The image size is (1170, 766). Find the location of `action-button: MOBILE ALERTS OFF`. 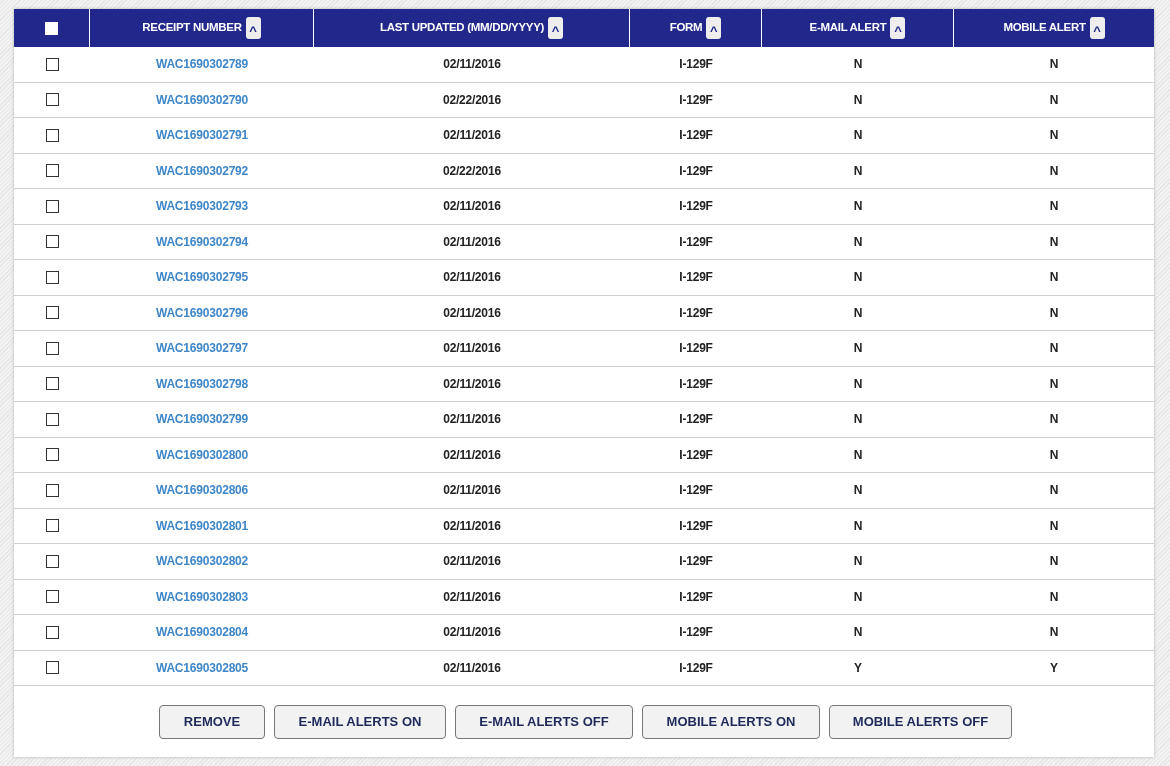

action-button: MOBILE ALERTS OFF is located at coordinates (920, 722).